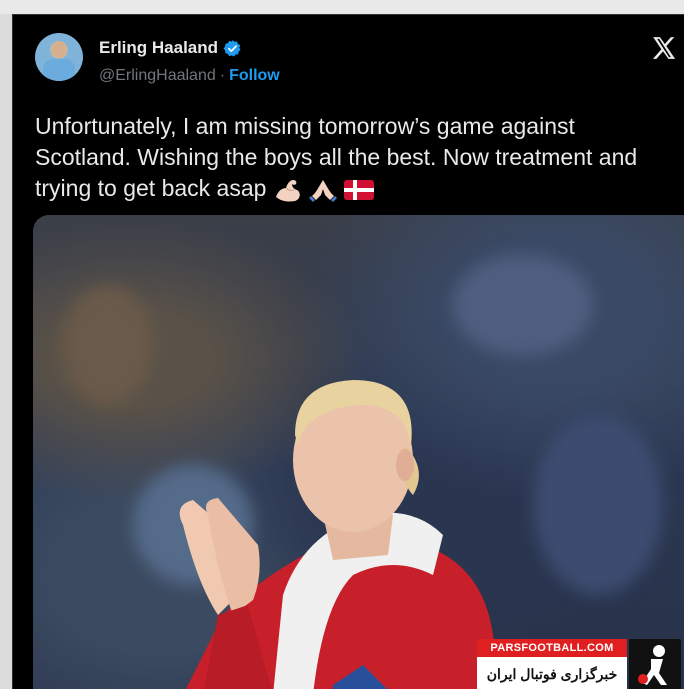 Image resolution: width=684 pixels, height=689 pixels. What do you see at coordinates (59, 70) in the screenshot?
I see `avatar-shirt` at bounding box center [59, 70].